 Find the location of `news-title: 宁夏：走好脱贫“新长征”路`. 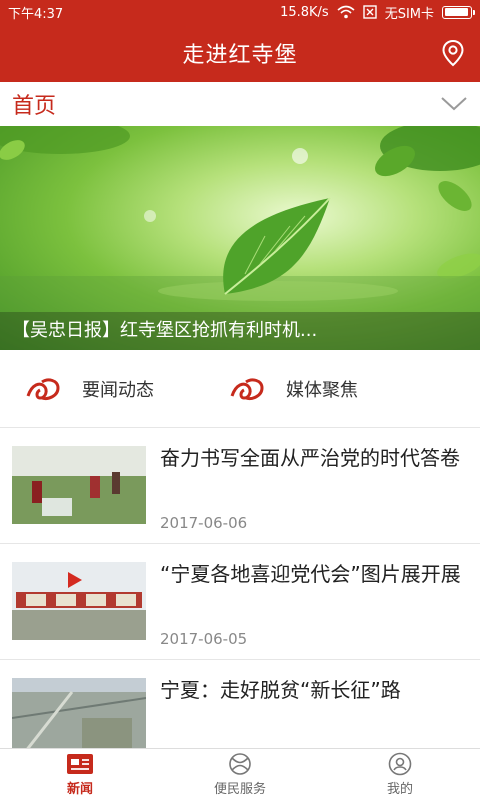

news-title: 宁夏：走好脱贫“新长征”路 is located at coordinates (280, 690).